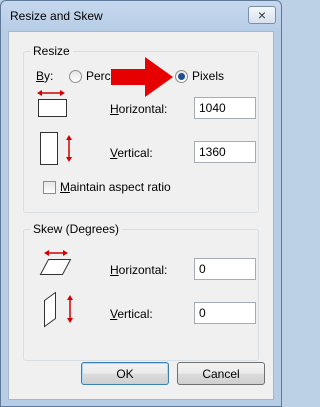 Image resolution: width=320 pixels, height=407 pixels. Describe the element at coordinates (142, 77) in the screenshot. I see `red-arrow-annotation` at that location.